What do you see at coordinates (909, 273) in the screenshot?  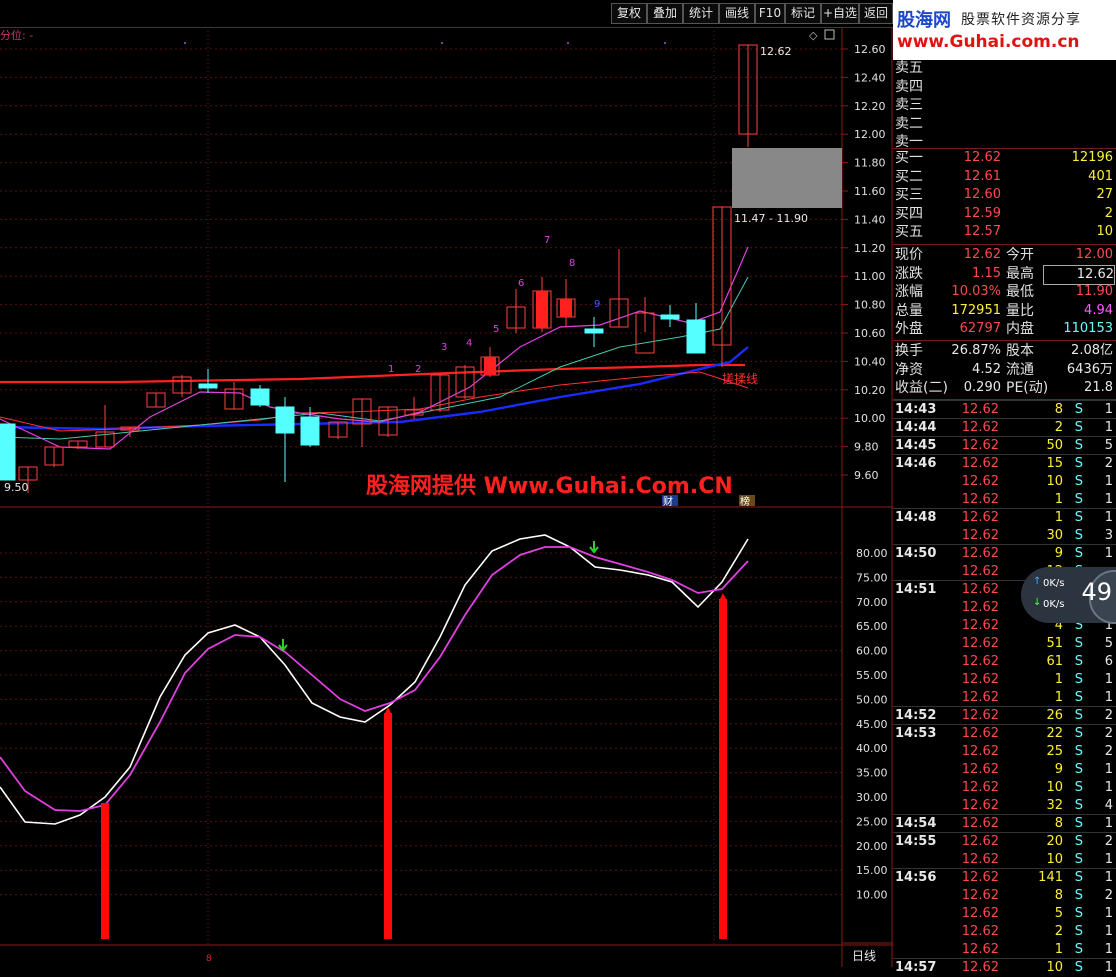 I see `quote-label: 涨跌` at bounding box center [909, 273].